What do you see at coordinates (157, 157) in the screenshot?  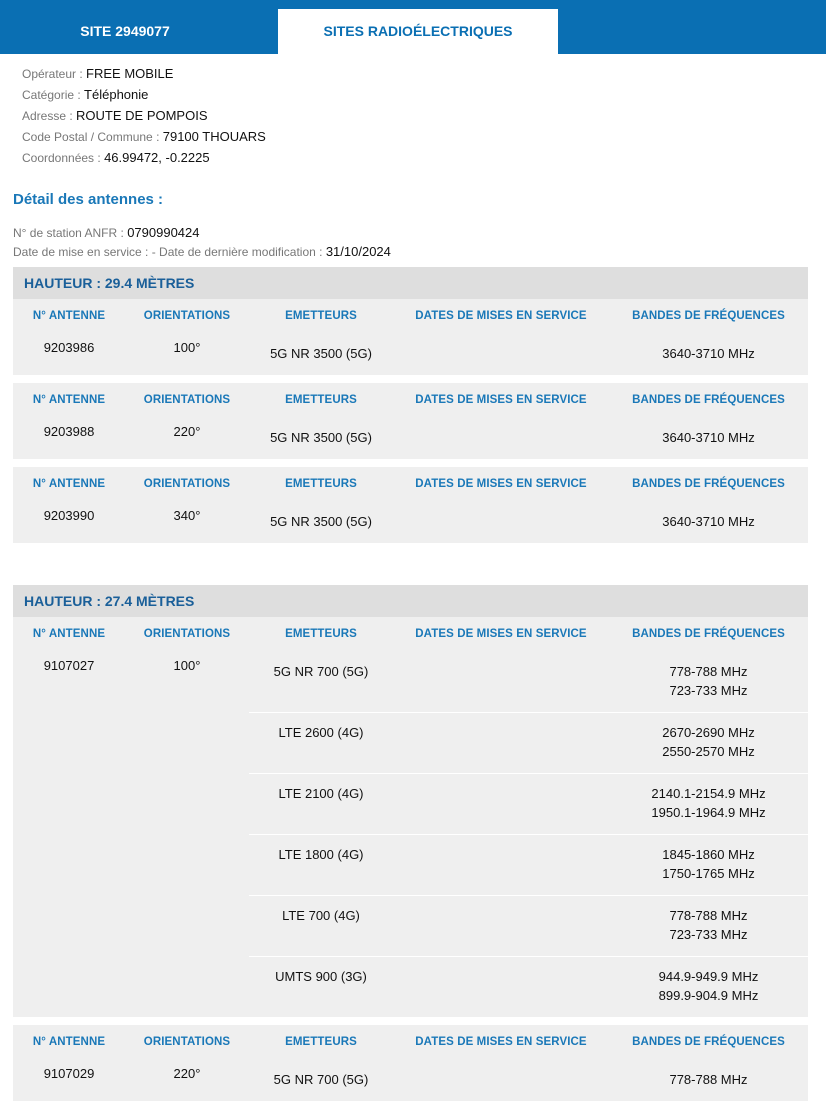 I see `info-value: 46.99472, -0.2225` at bounding box center [157, 157].